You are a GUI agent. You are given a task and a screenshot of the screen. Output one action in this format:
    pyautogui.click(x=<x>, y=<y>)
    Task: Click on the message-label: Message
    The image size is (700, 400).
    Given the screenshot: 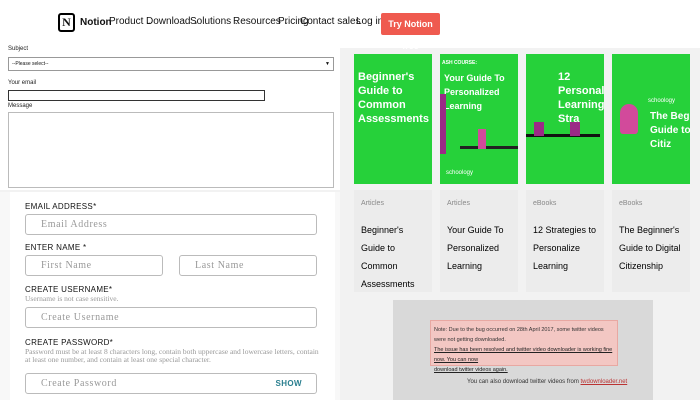 What is the action you would take?
    pyautogui.click(x=20, y=106)
    